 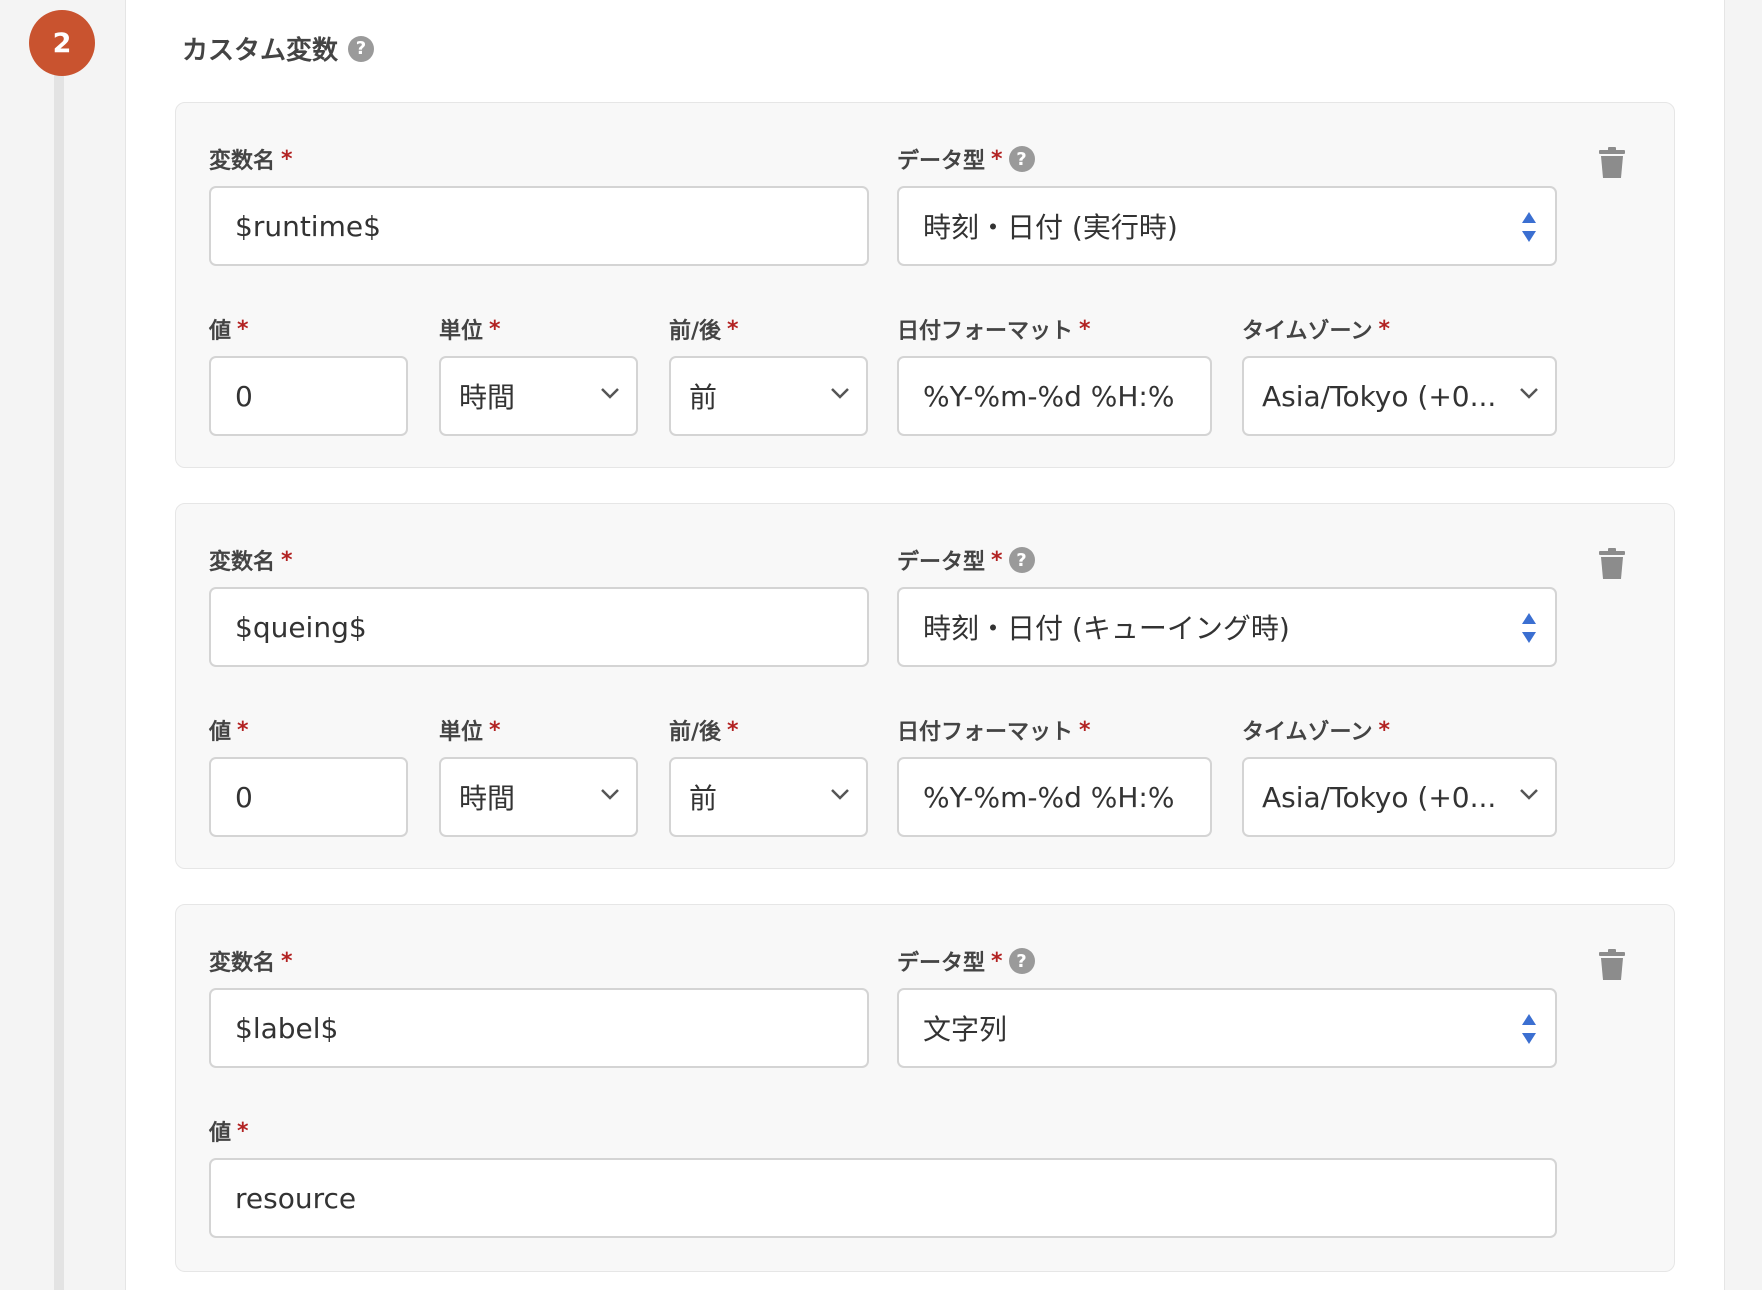 What do you see at coordinates (539, 627) in the screenshot?
I see `var-name-input: $queing$` at bounding box center [539, 627].